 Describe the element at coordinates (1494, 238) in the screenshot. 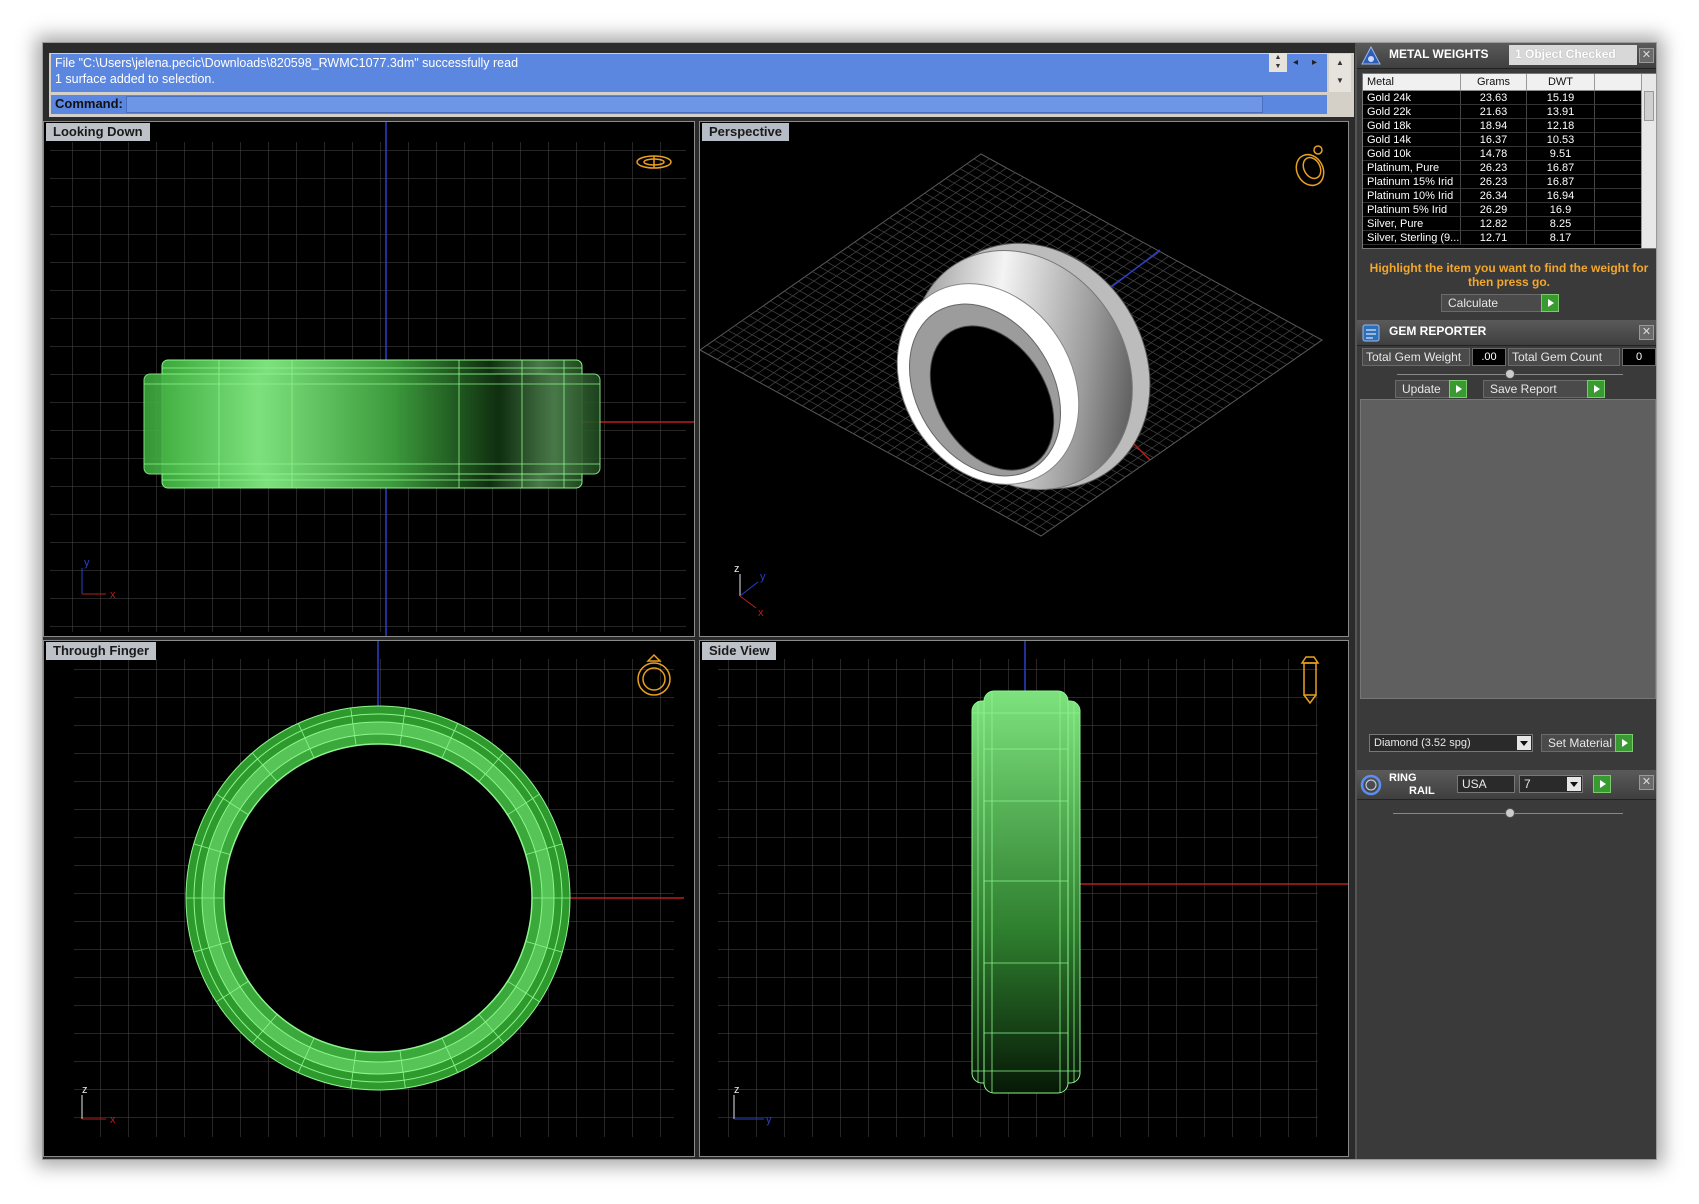

I see `grams-cell: 12.71` at that location.